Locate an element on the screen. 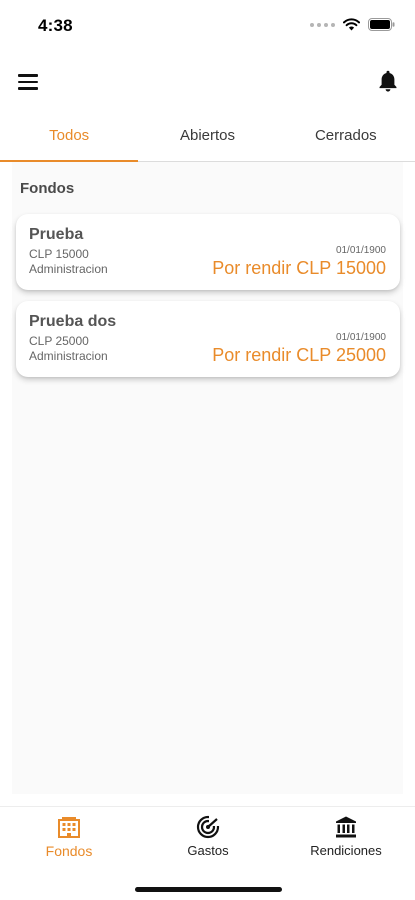 The height and width of the screenshot is (900, 415). fund-amount: CLP 15000 is located at coordinates (59, 254).